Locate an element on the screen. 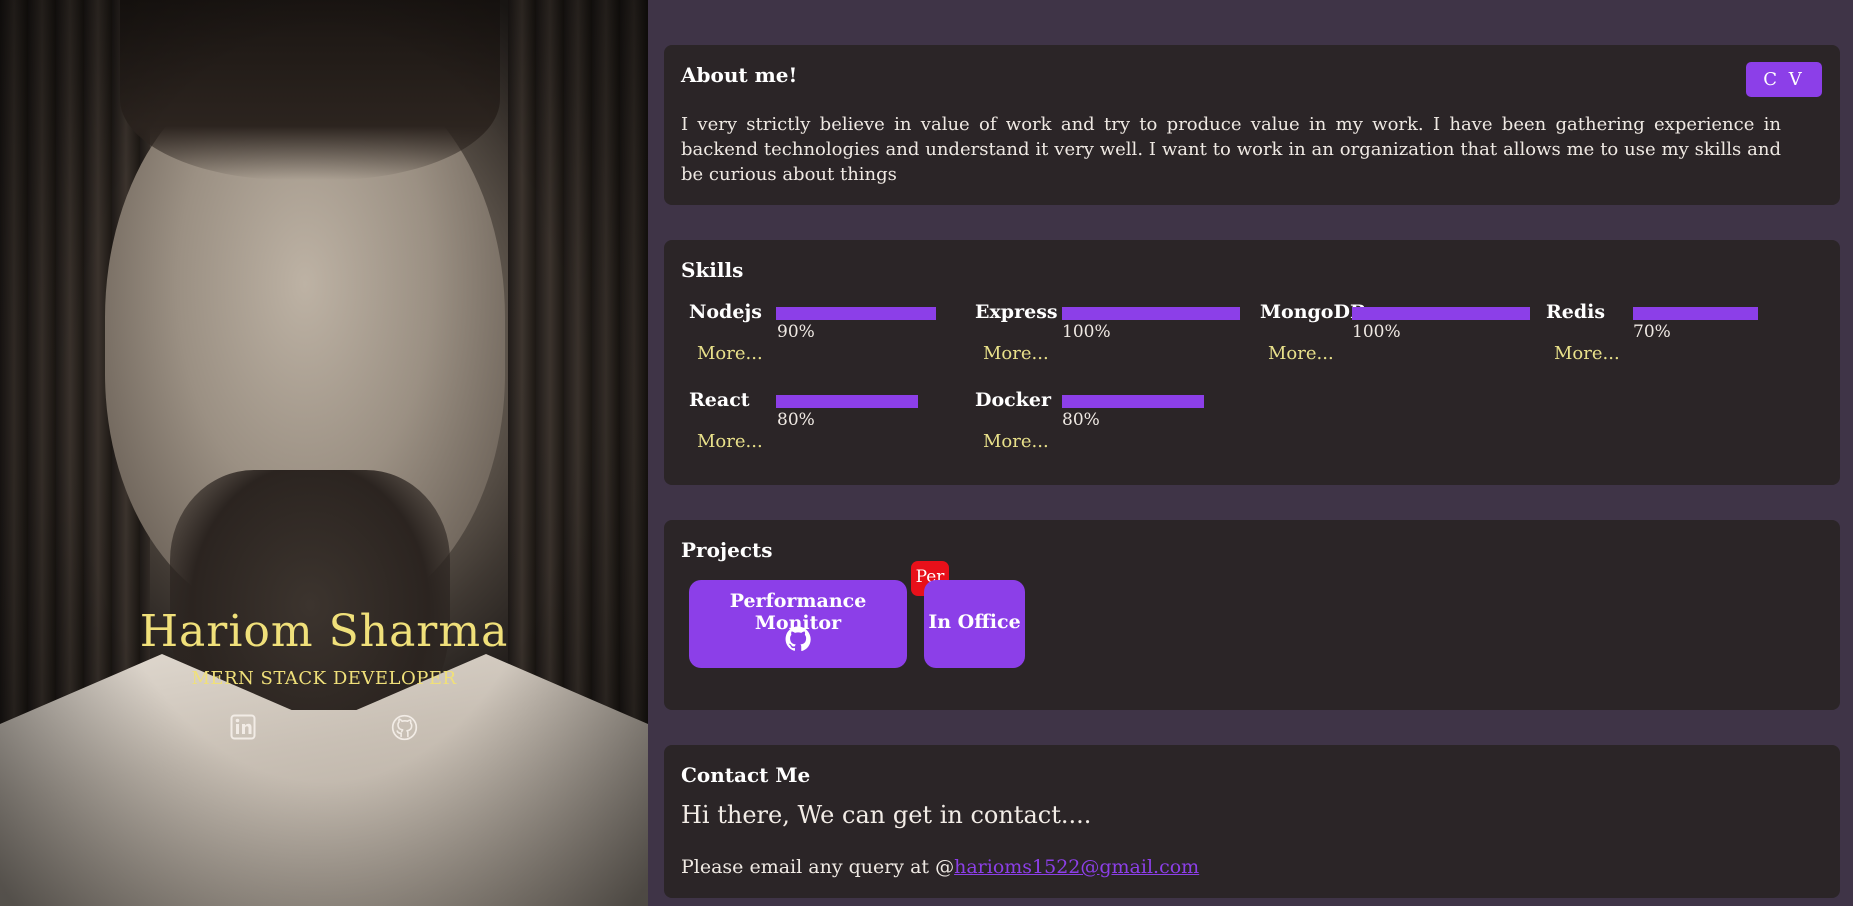 This screenshot has height=906, width=1853. skill-name: React is located at coordinates (719, 400).